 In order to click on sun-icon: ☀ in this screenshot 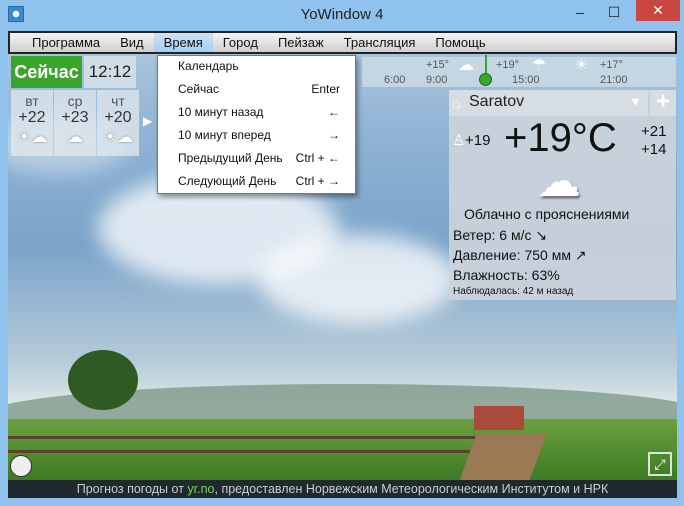, I will do `click(581, 65)`.